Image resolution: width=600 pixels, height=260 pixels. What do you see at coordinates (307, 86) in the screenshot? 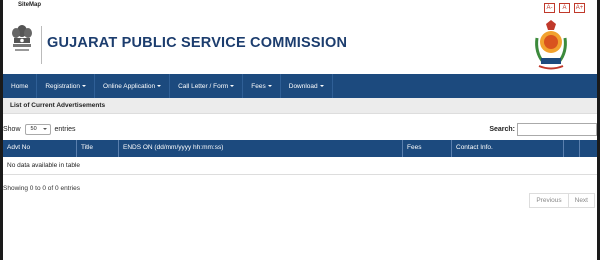
I see `nav-download: Download` at bounding box center [307, 86].